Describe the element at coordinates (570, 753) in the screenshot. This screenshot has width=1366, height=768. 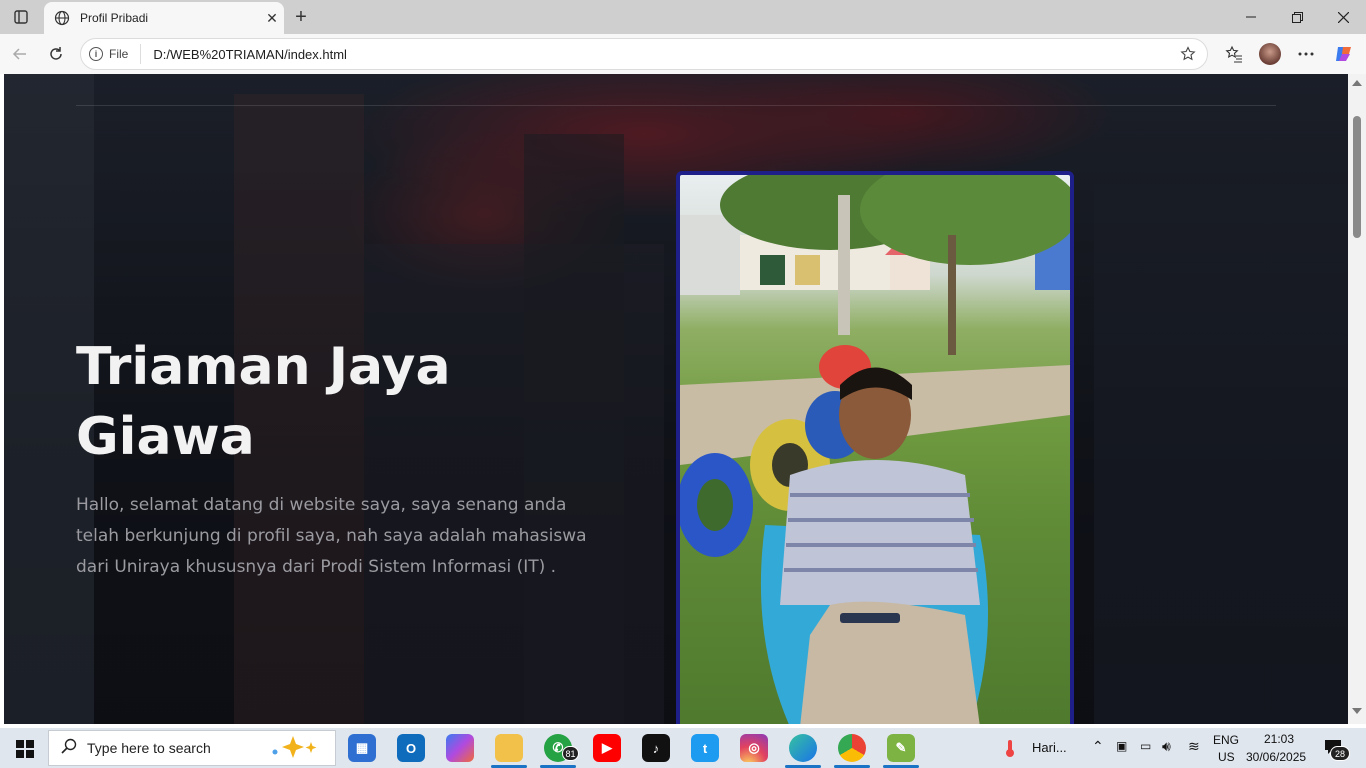
I see `whatsapp-badge: 81` at that location.